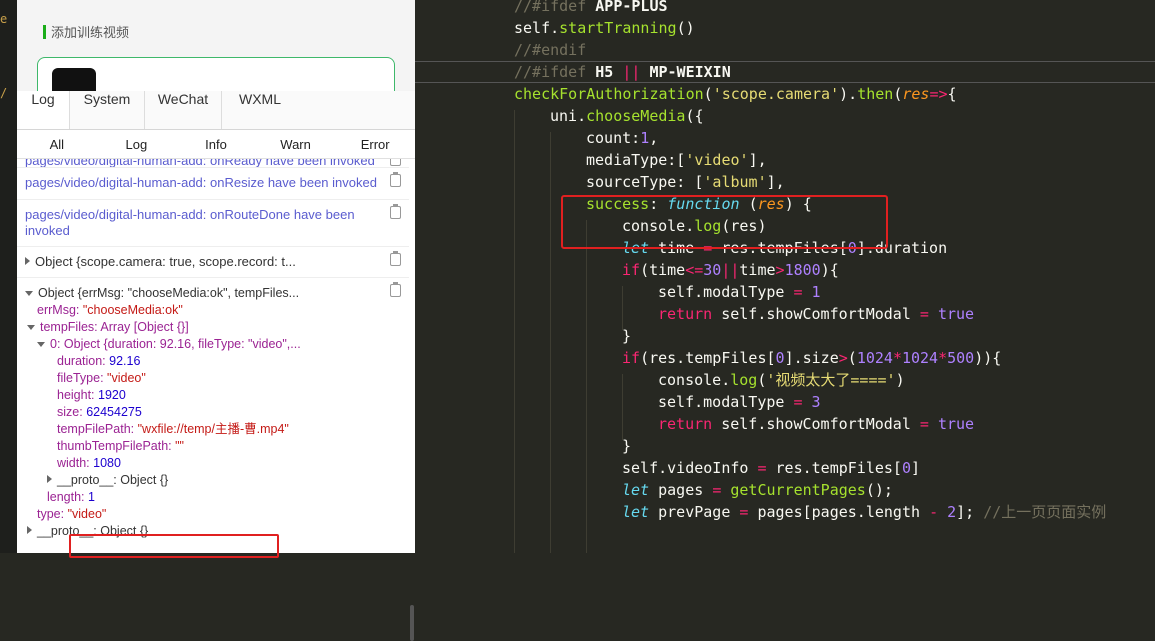 The image size is (1155, 641). I want to click on log-level-filters: All Log Info Warn Error, so click(216, 144).